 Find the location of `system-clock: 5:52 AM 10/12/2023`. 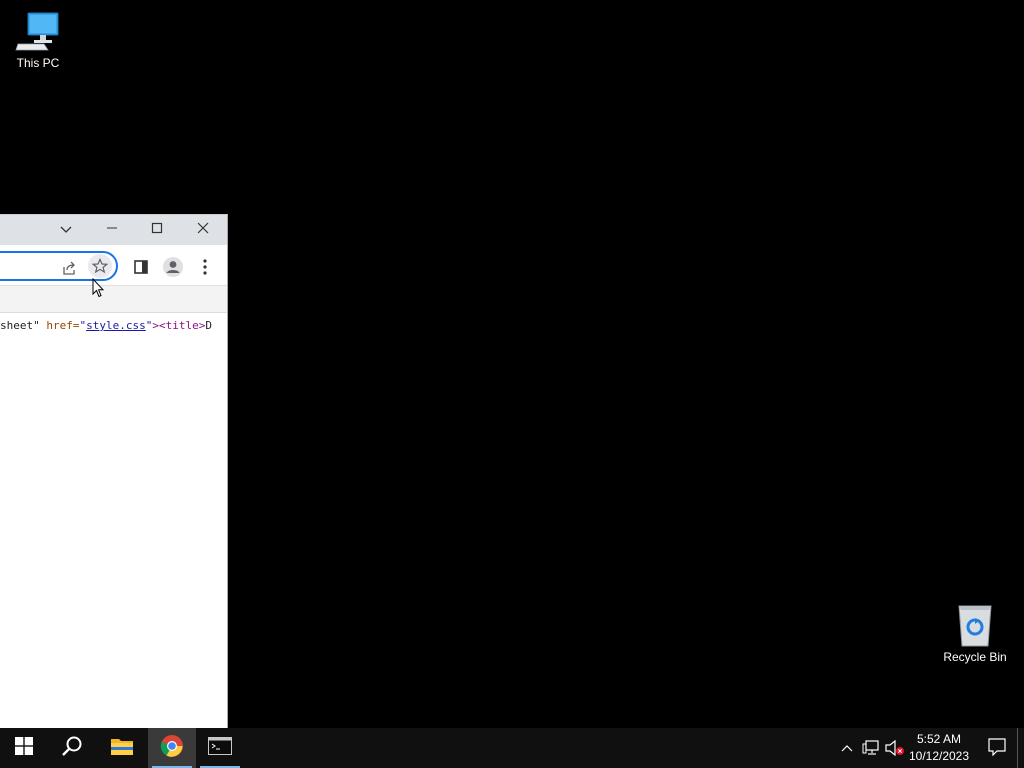

system-clock: 5:52 AM 10/12/2023 is located at coordinates (939, 748).